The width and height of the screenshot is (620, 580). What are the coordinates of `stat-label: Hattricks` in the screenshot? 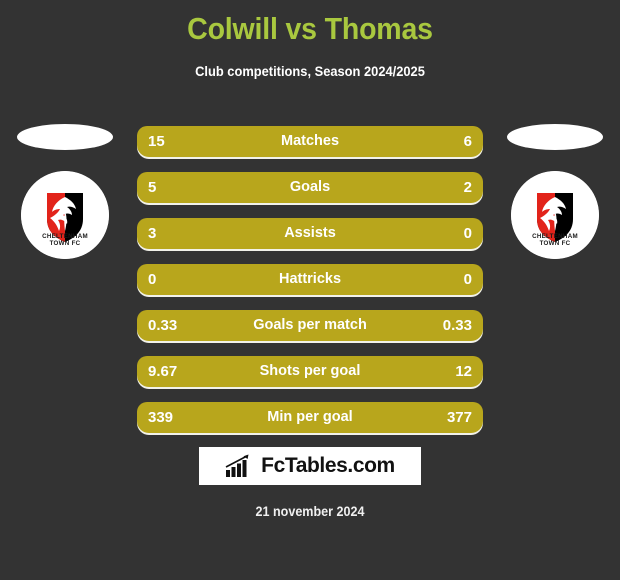 It's located at (310, 279).